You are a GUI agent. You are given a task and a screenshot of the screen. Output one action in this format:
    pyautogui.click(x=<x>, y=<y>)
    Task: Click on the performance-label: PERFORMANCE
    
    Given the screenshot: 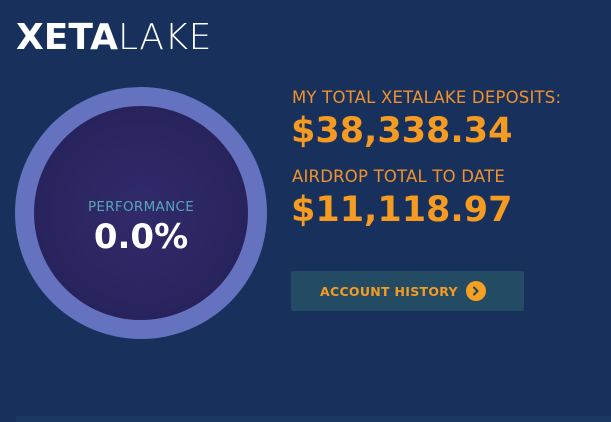 What is the action you would take?
    pyautogui.click(x=141, y=207)
    